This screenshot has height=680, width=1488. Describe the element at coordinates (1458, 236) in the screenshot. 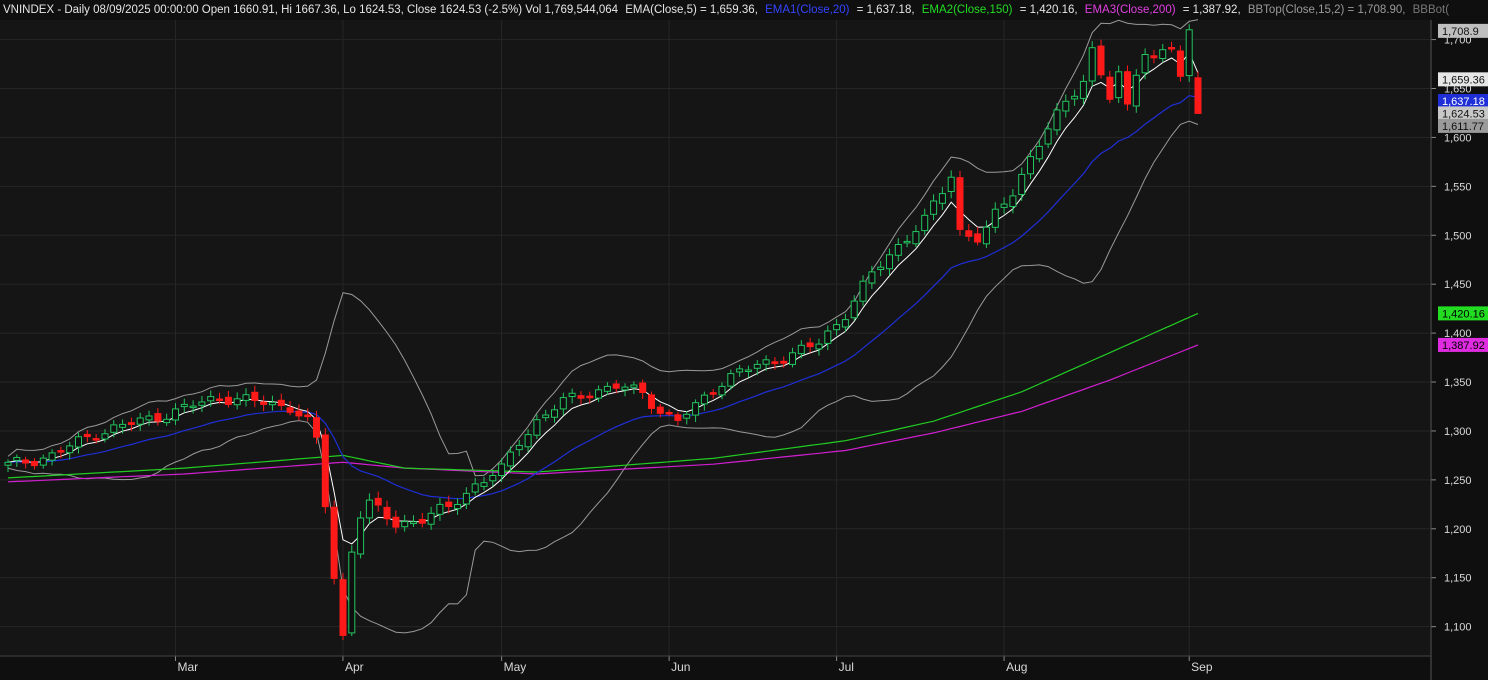

I see `y-tick-label: 1,500` at that location.